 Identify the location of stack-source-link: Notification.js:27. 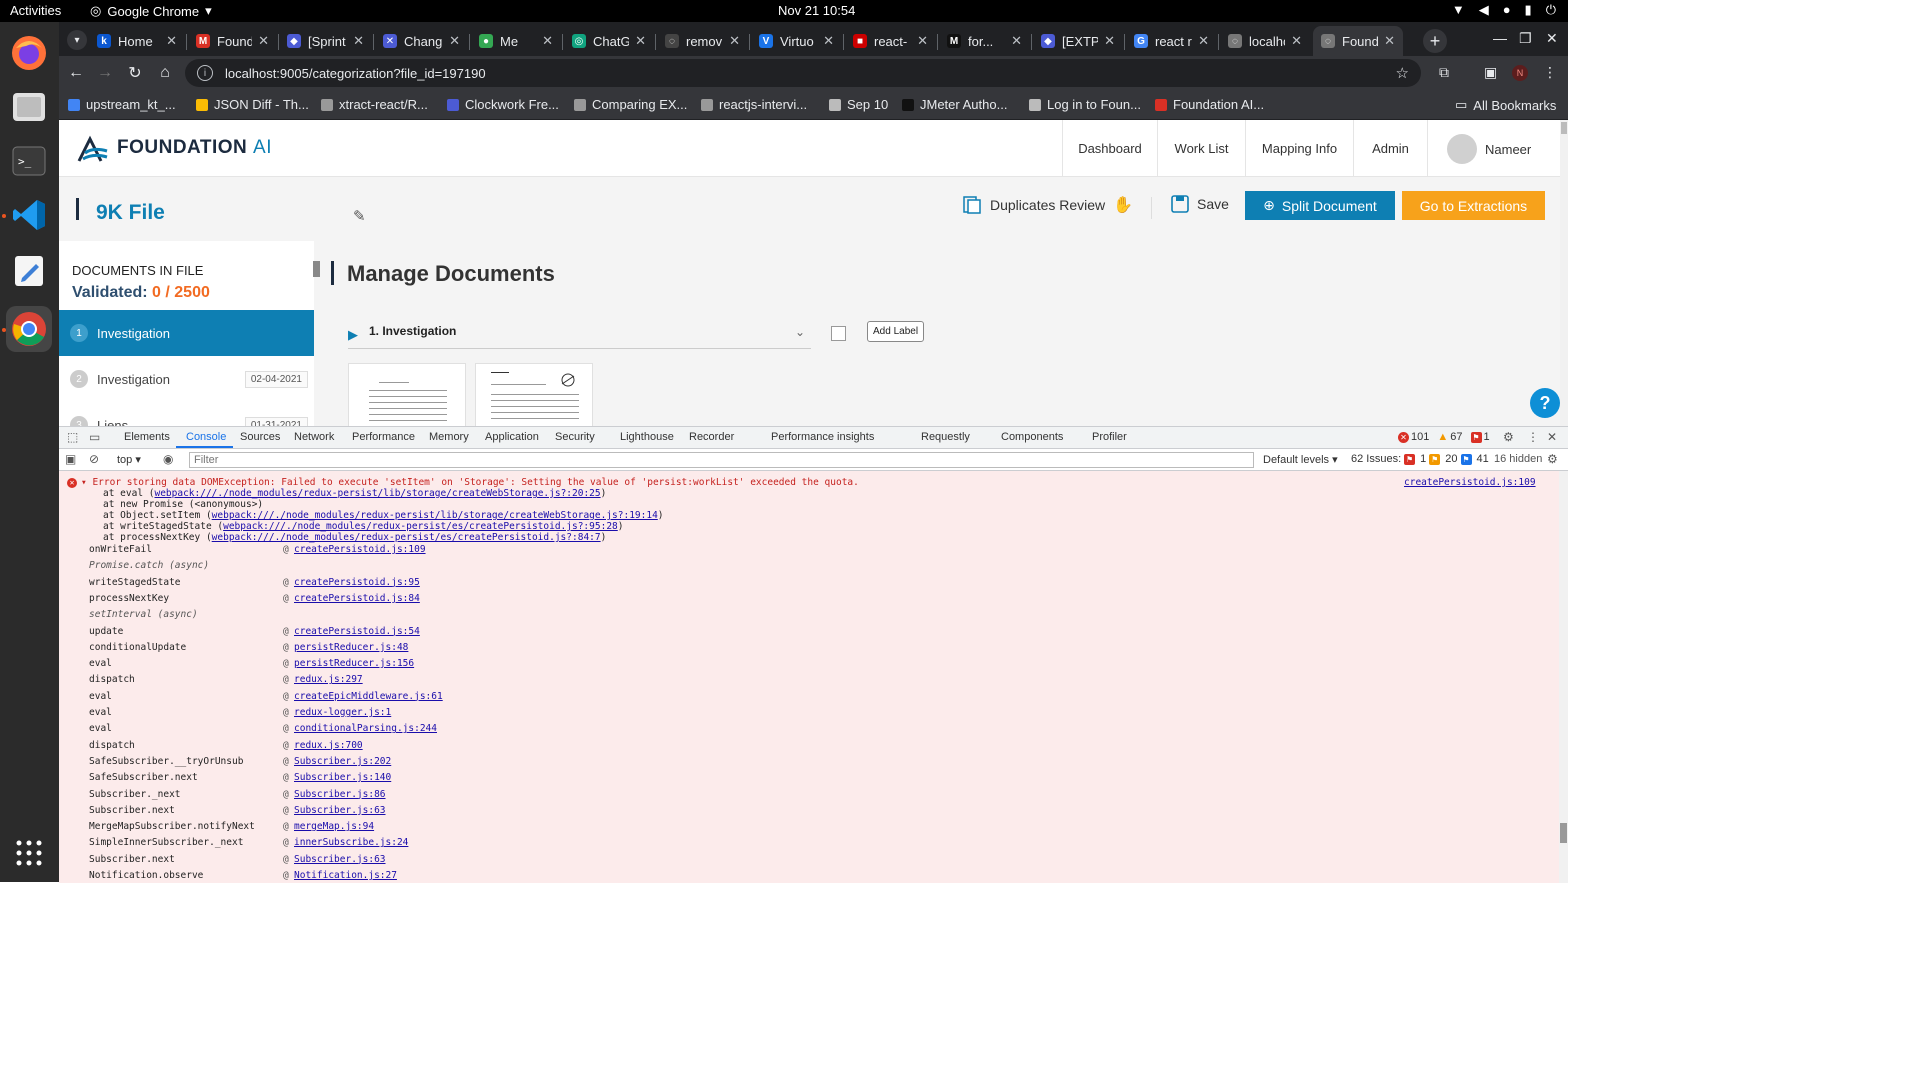
(345, 875).